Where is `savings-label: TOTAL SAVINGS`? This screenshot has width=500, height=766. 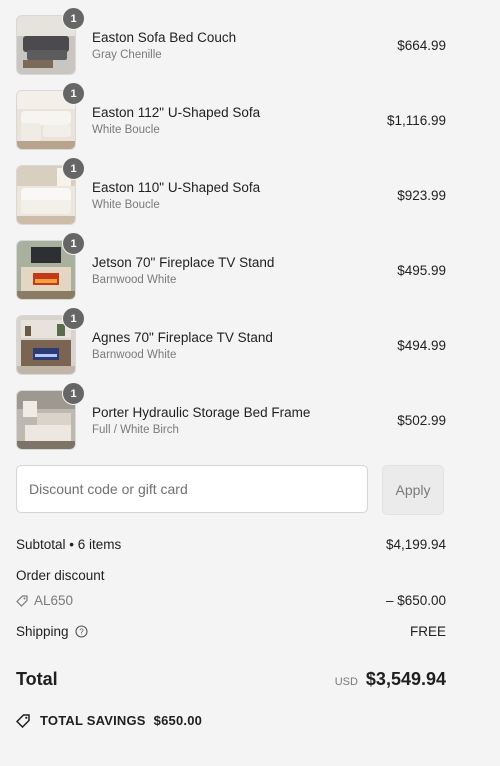 savings-label: TOTAL SAVINGS is located at coordinates (93, 720).